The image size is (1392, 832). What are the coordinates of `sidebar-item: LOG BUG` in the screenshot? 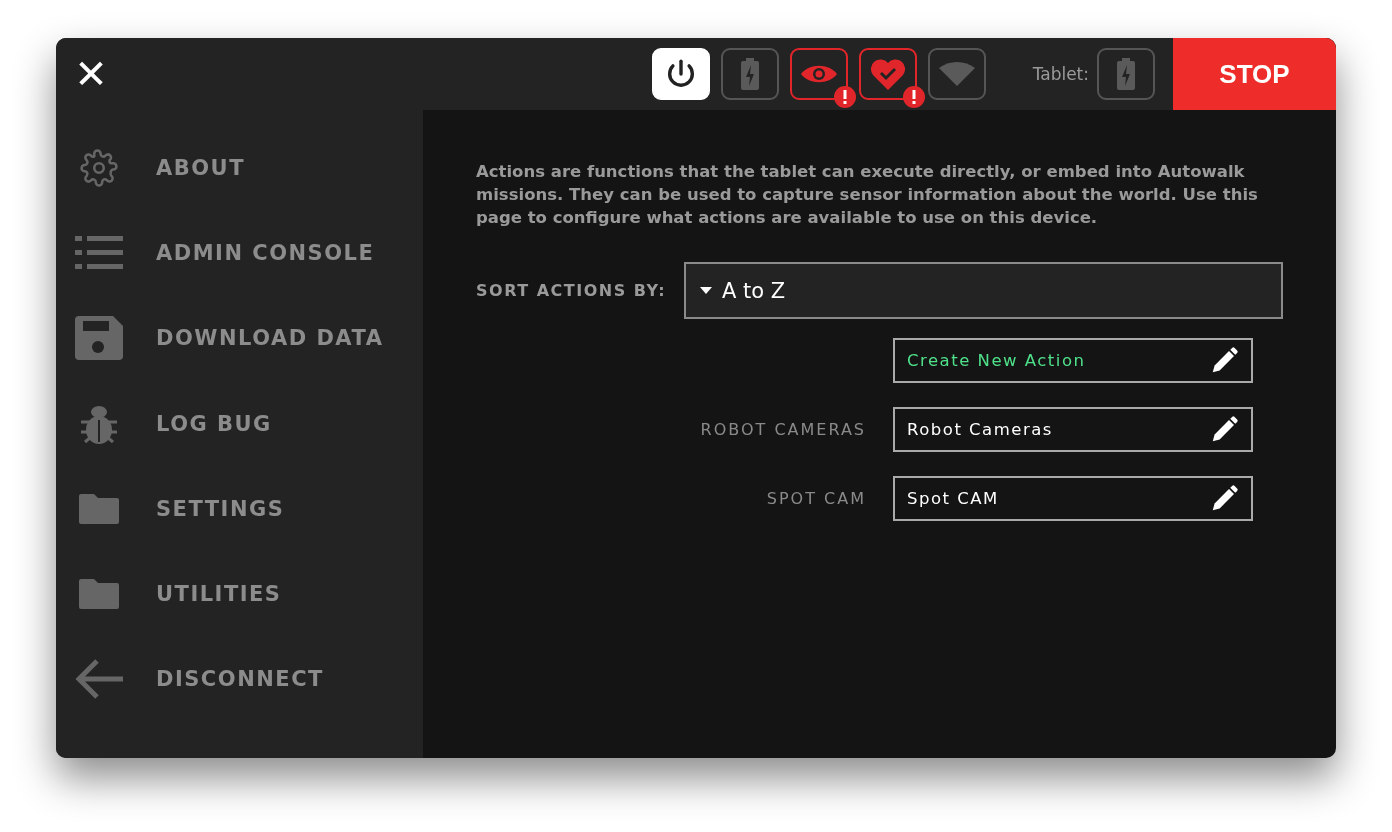 It's located at (239, 423).